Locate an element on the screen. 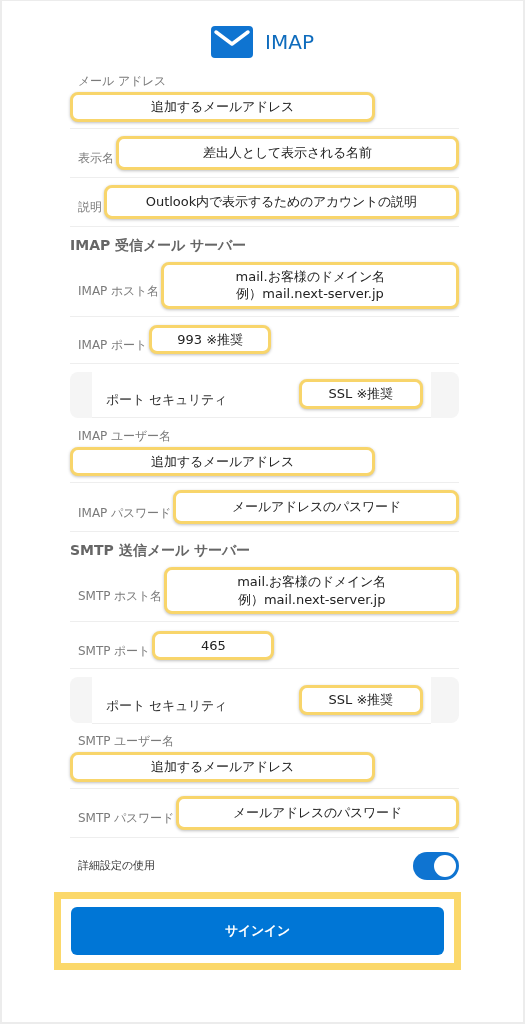  page-title: IMAP is located at coordinates (289, 42).